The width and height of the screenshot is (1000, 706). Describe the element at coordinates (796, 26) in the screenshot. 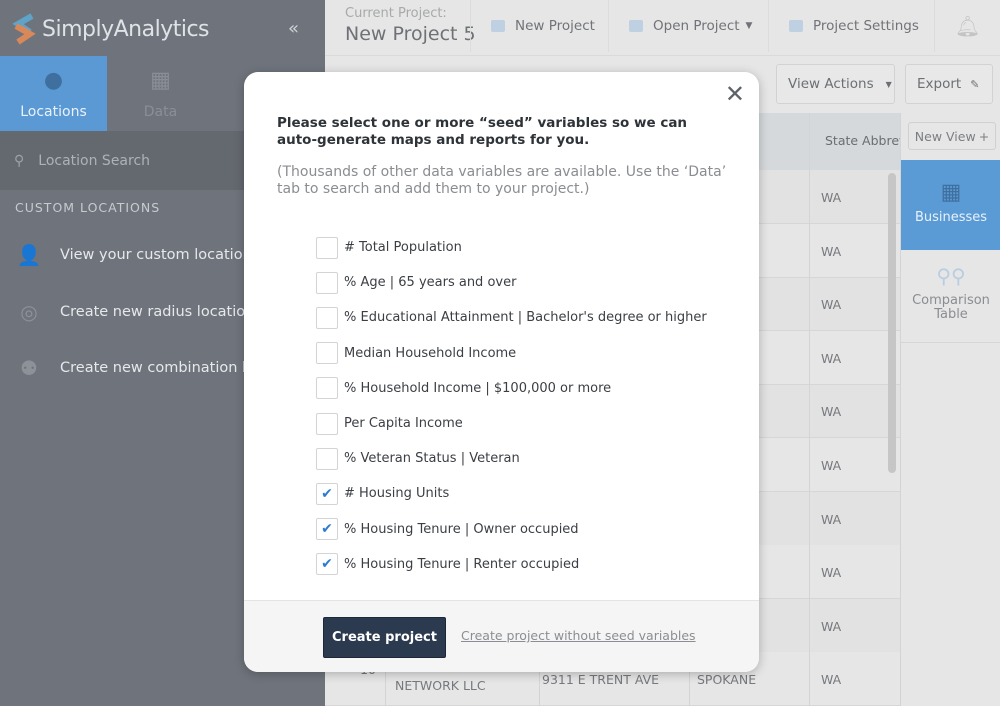

I see `settings-icon` at that location.